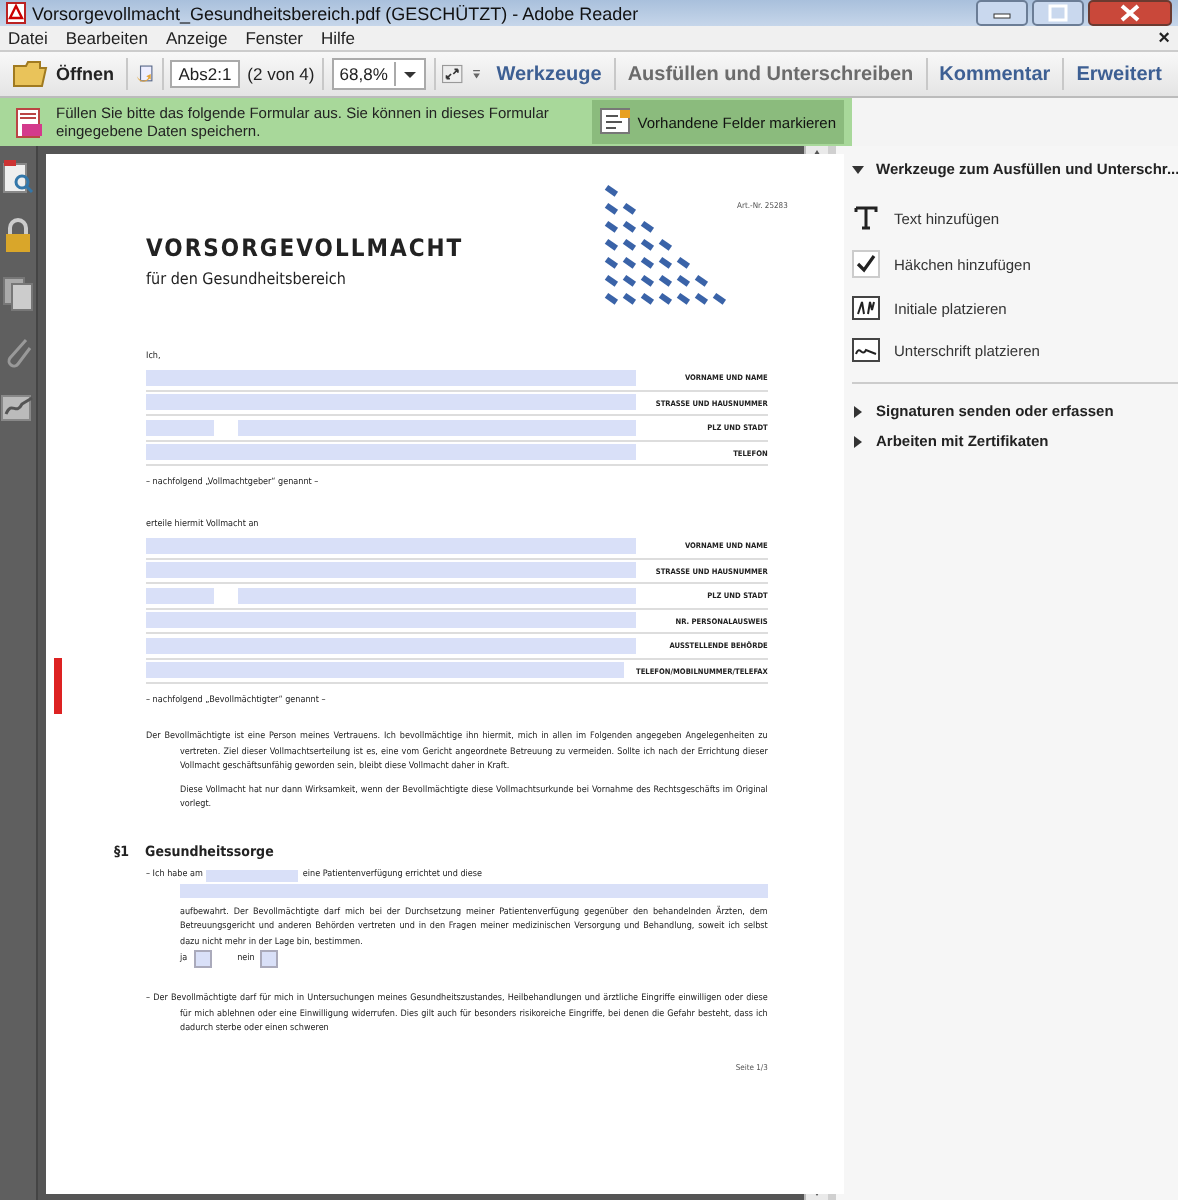 The width and height of the screenshot is (1178, 1200). I want to click on no-checkbox, so click(269, 959).